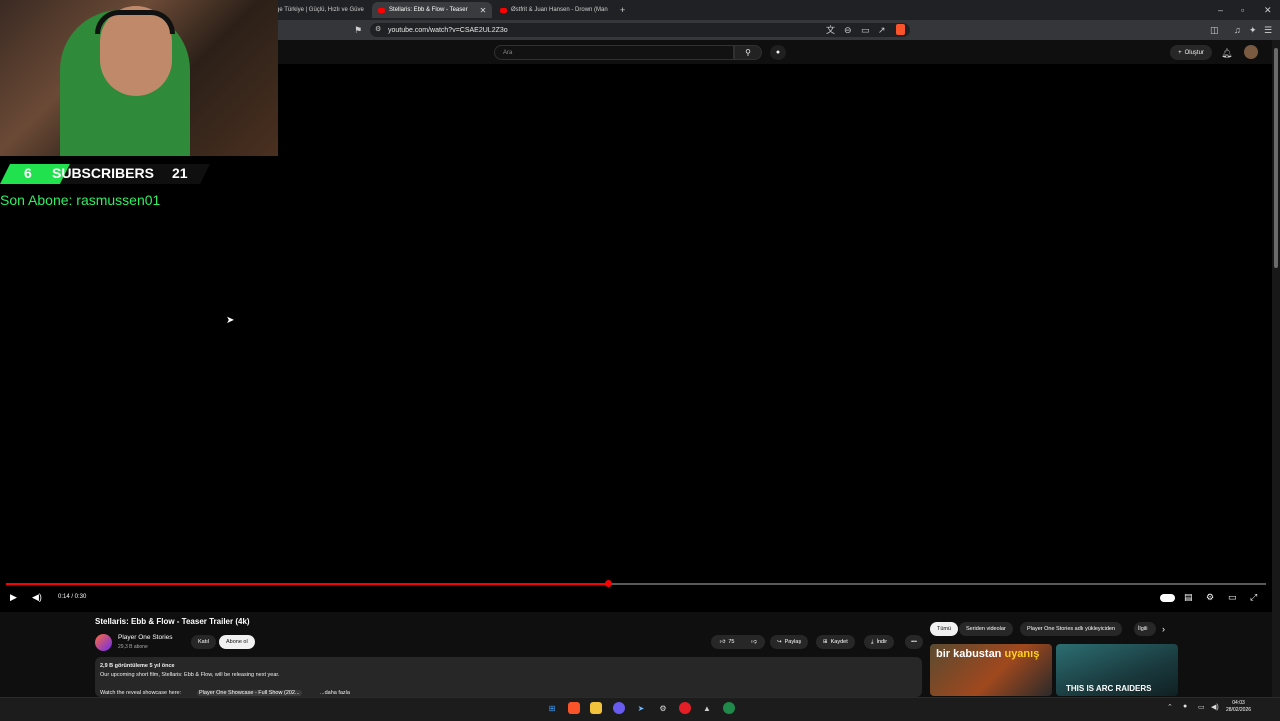 The image size is (1280, 721). I want to click on voice-search-button: ●, so click(778, 52).